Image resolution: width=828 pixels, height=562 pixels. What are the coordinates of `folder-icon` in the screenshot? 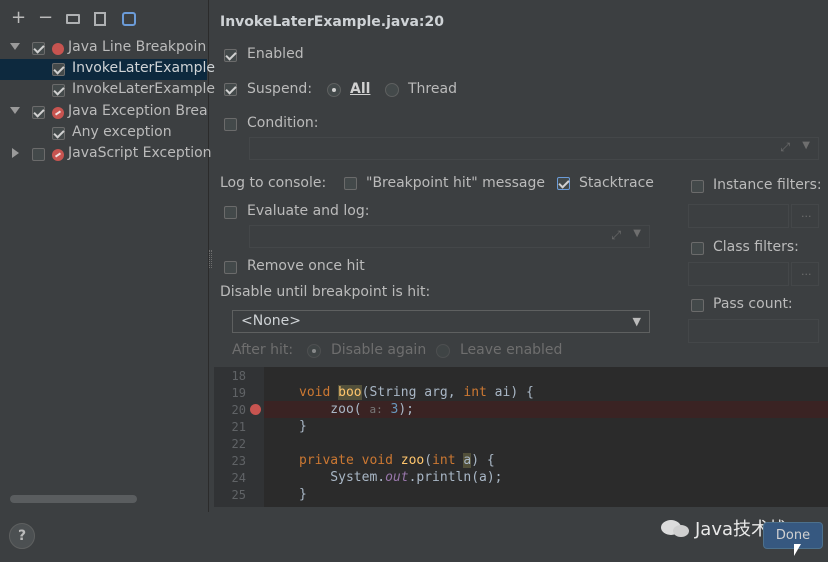 It's located at (73, 19).